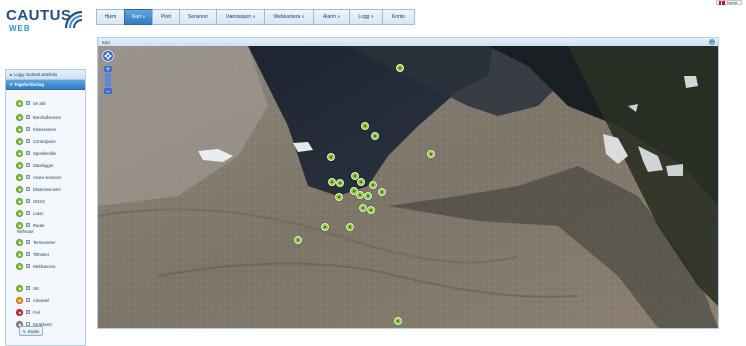 Image resolution: width=746 pixels, height=346 pixels. What do you see at coordinates (36, 141) in the screenshot?
I see `legend-item: Controlpoint` at bounding box center [36, 141].